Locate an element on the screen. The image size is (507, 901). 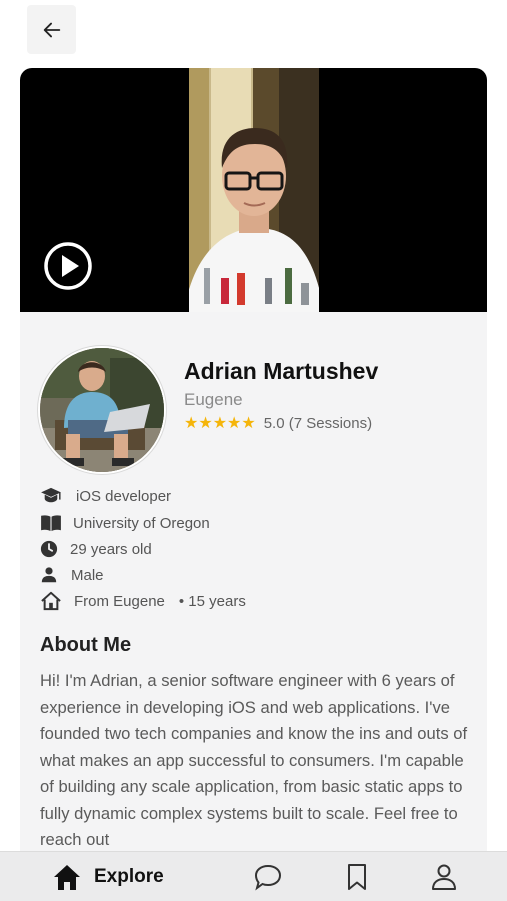
fact-occupation-text: iOS developer is located at coordinates (124, 496).